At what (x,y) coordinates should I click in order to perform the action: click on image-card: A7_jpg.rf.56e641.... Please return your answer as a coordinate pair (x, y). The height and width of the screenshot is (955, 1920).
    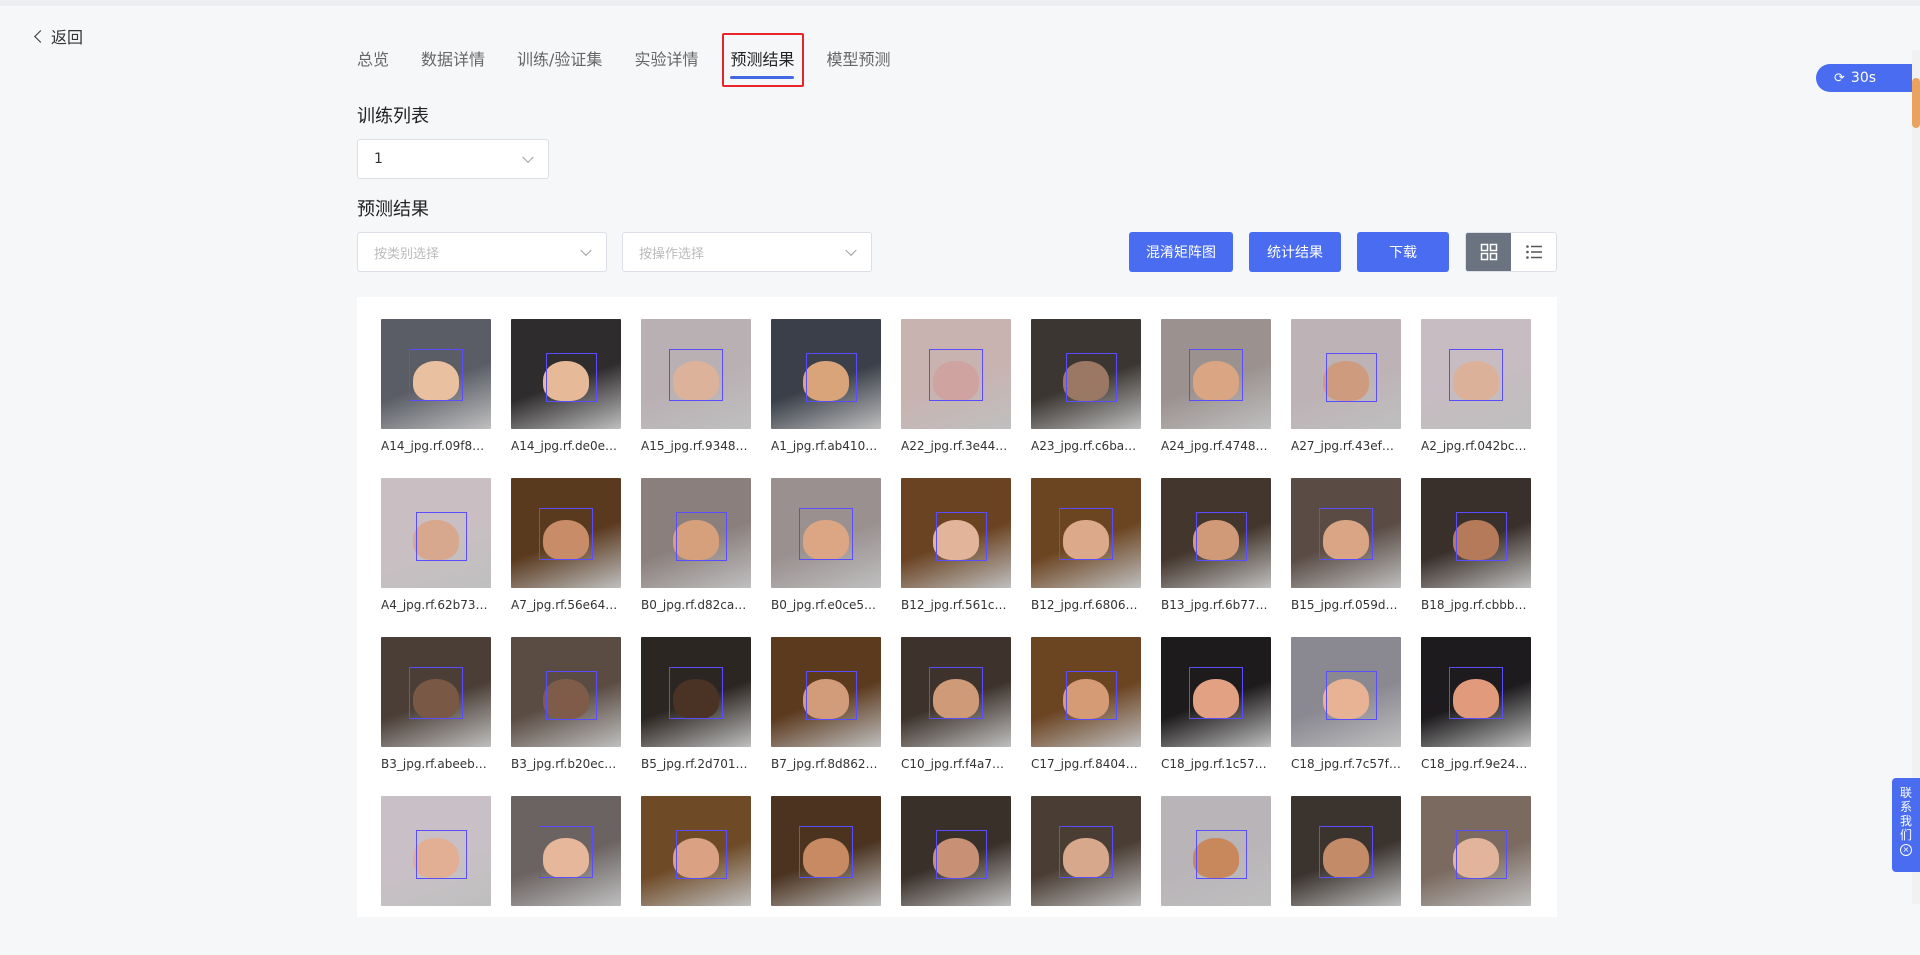
    Looking at the image, I should click on (566, 557).